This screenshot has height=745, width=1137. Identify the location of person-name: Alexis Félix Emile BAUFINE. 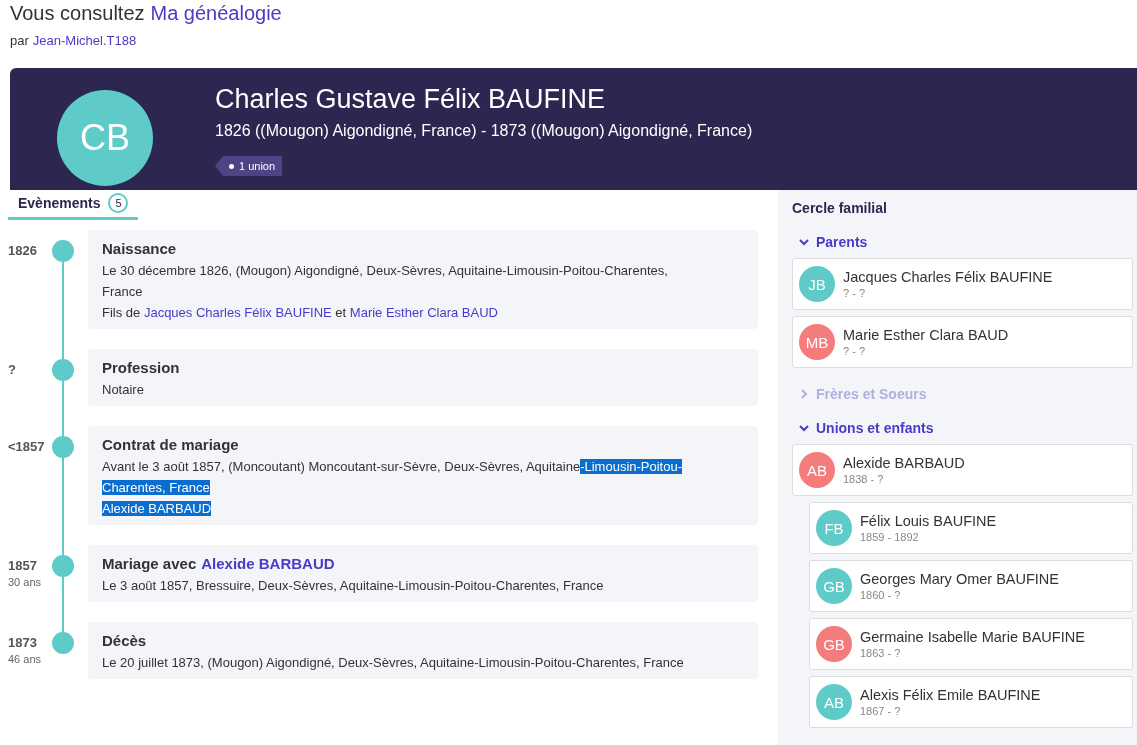
(950, 695).